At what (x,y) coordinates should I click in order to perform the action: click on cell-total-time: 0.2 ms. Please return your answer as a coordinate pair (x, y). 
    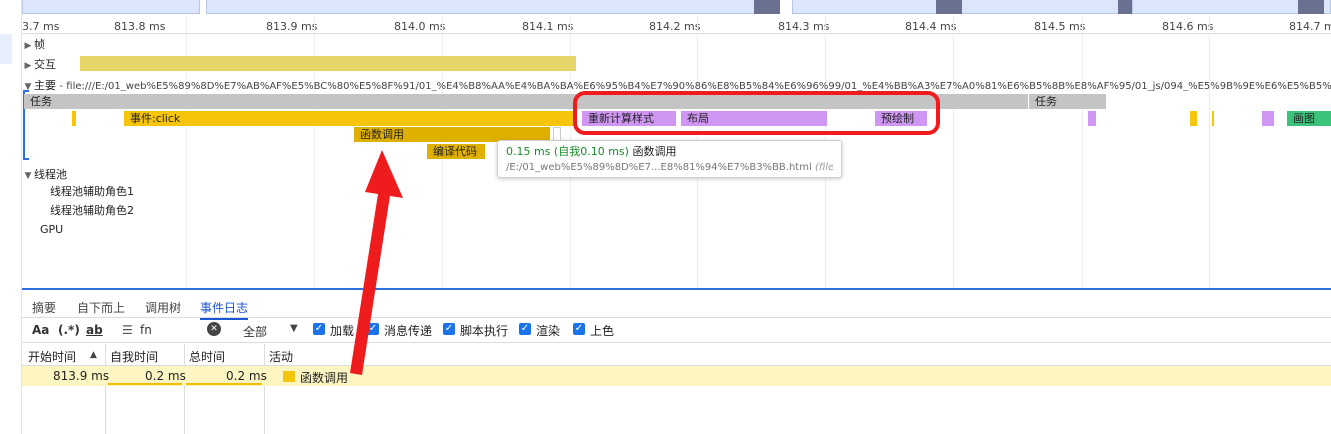
    Looking at the image, I should click on (246, 376).